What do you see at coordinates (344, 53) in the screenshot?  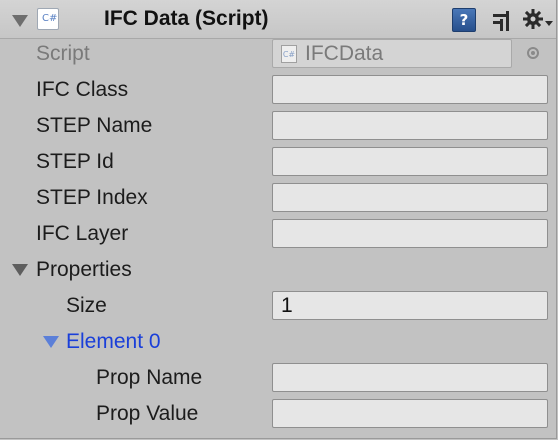 I see `script-object-value: IFCData` at bounding box center [344, 53].